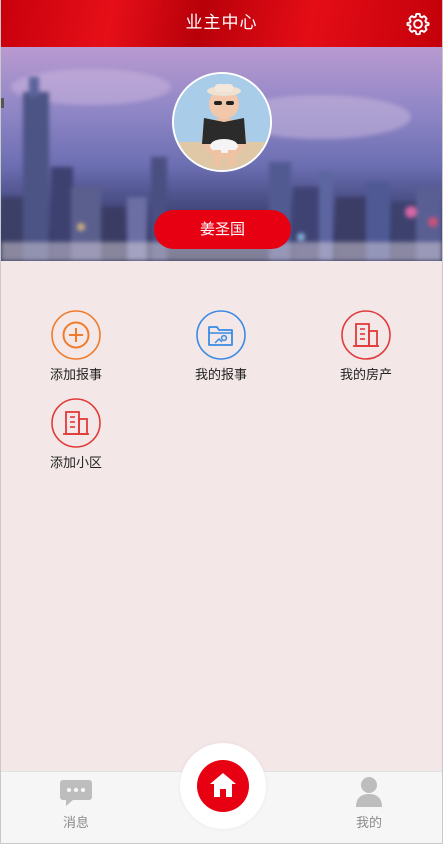 The image size is (443, 844). I want to click on home-button, so click(223, 786).